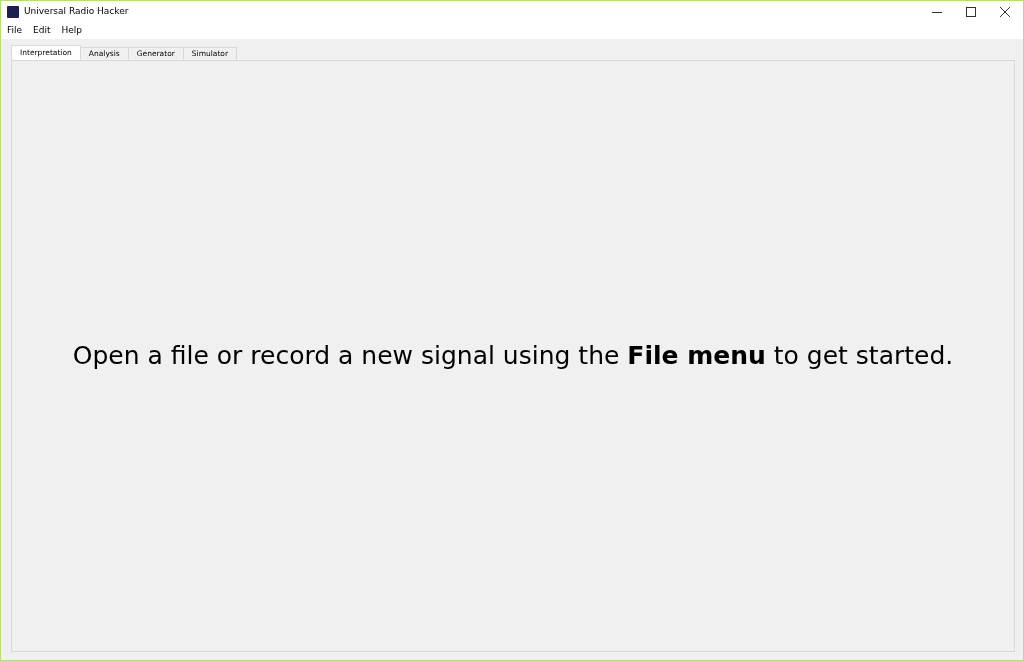 This screenshot has height=661, width=1024. Describe the element at coordinates (1005, 12) in the screenshot. I see `close-icon` at that location.